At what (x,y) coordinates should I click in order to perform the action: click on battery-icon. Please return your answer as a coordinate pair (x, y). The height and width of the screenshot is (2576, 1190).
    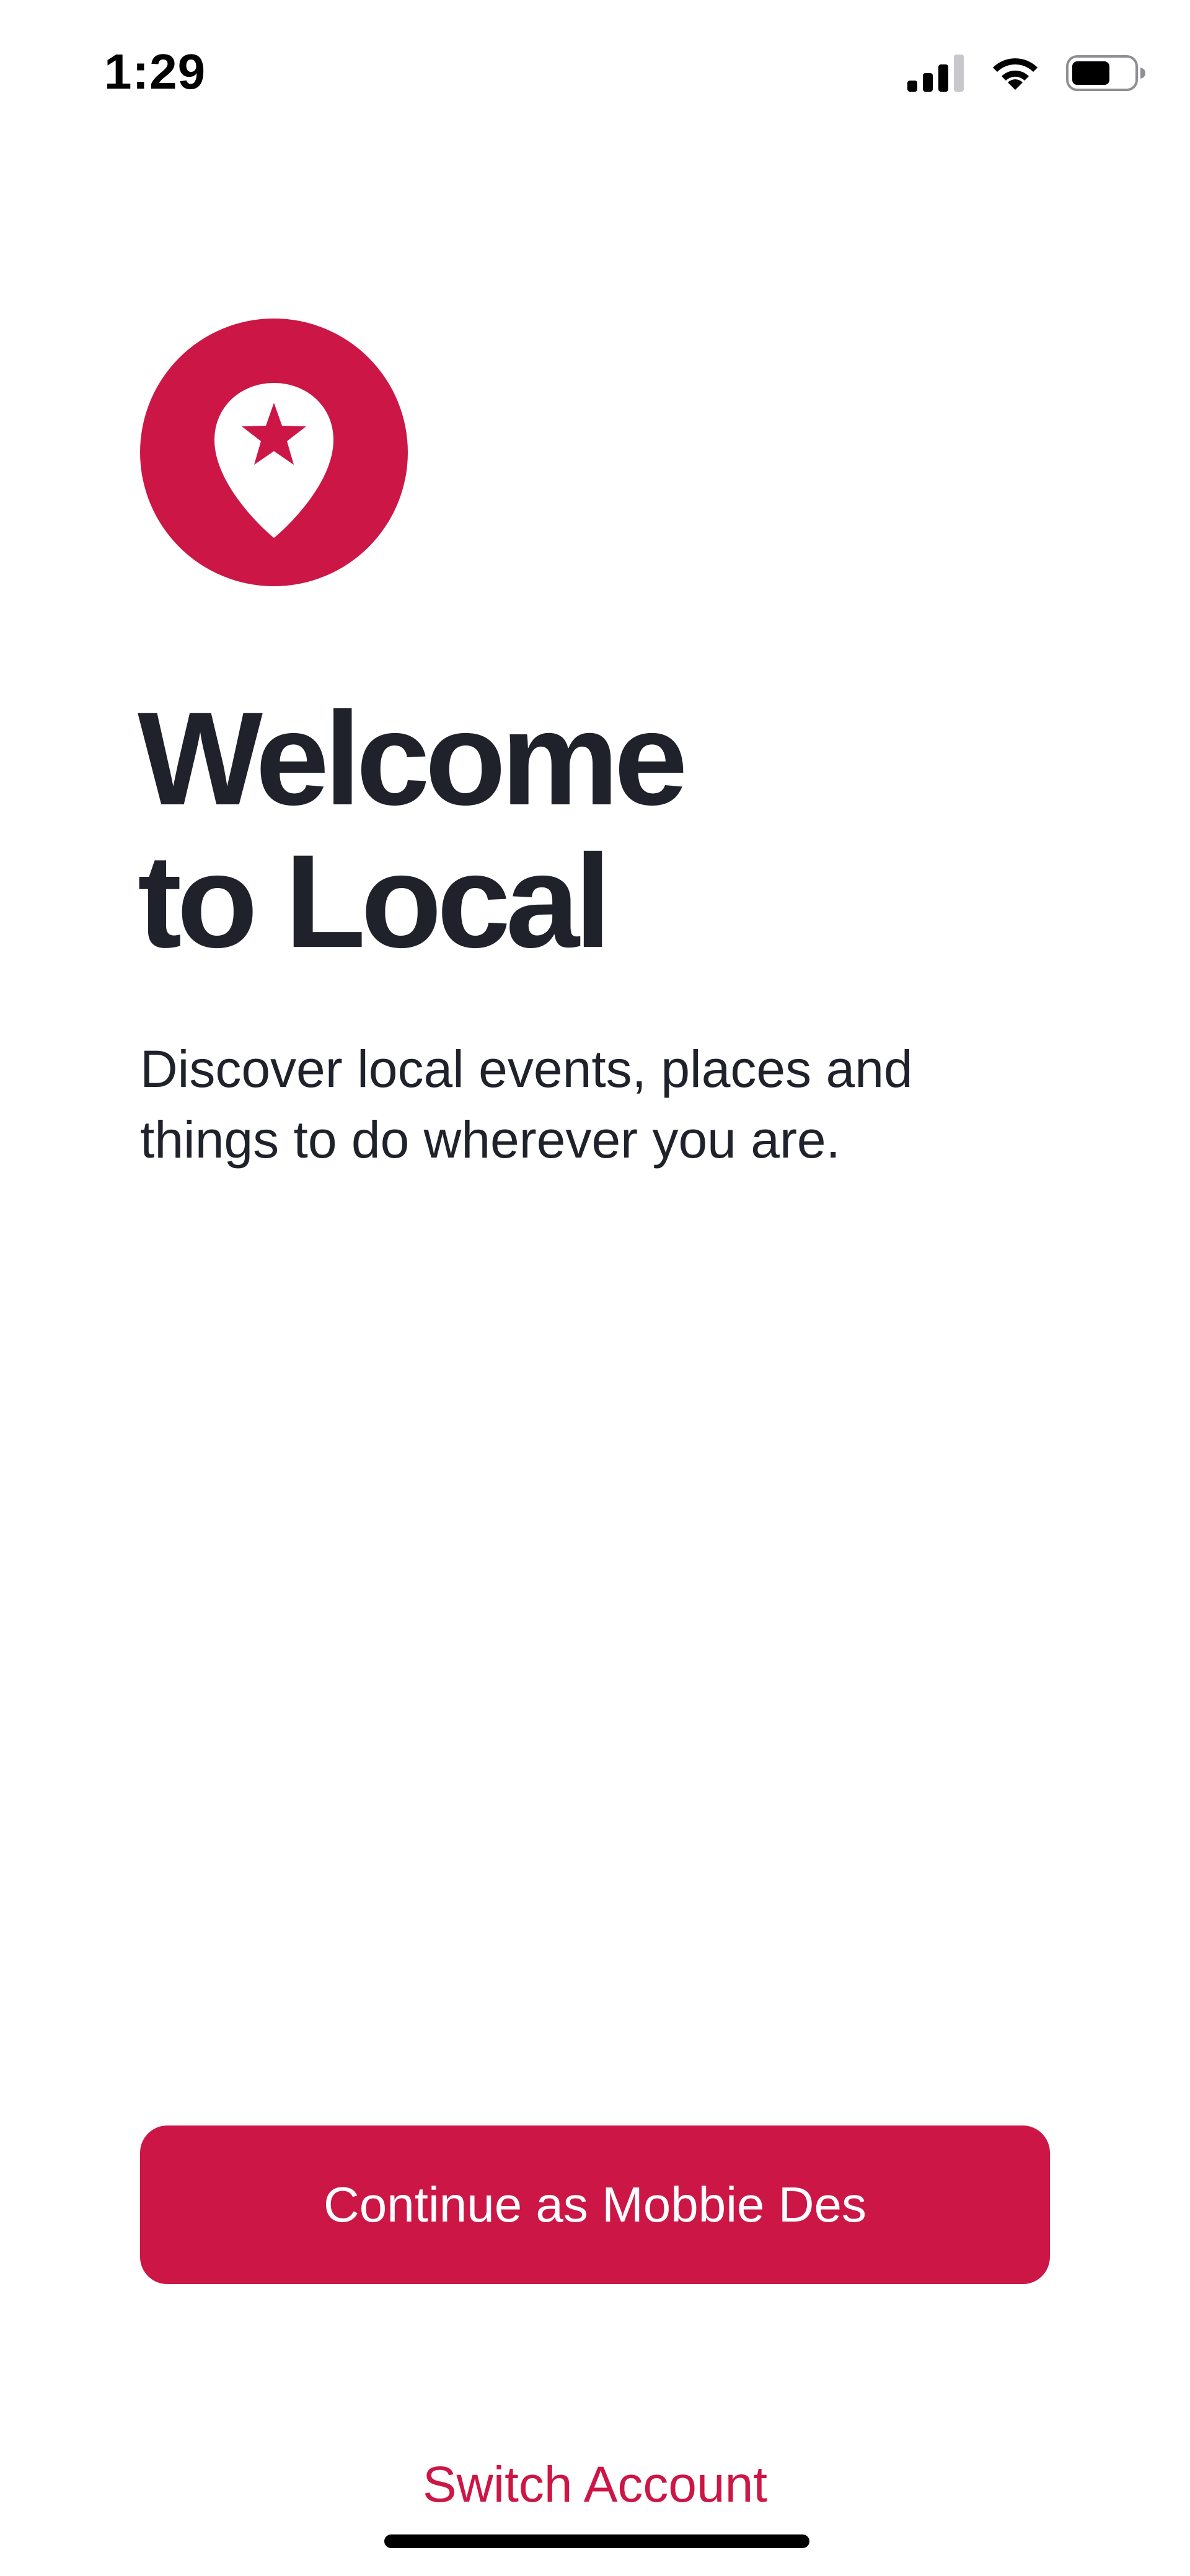
    Looking at the image, I should click on (1106, 75).